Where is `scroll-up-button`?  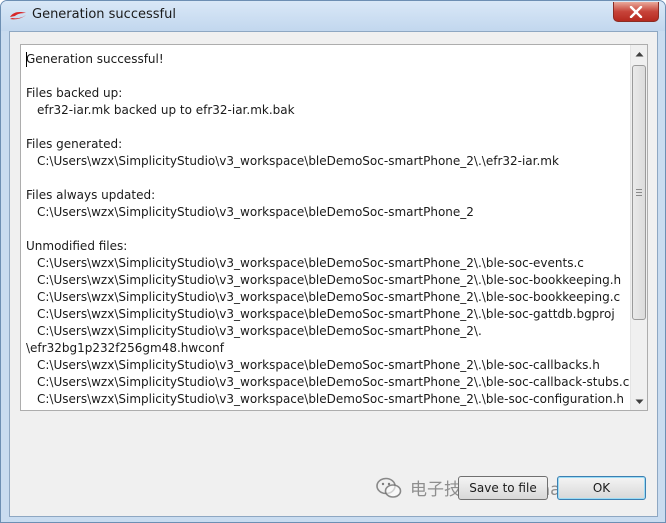
scroll-up-button is located at coordinates (639, 53).